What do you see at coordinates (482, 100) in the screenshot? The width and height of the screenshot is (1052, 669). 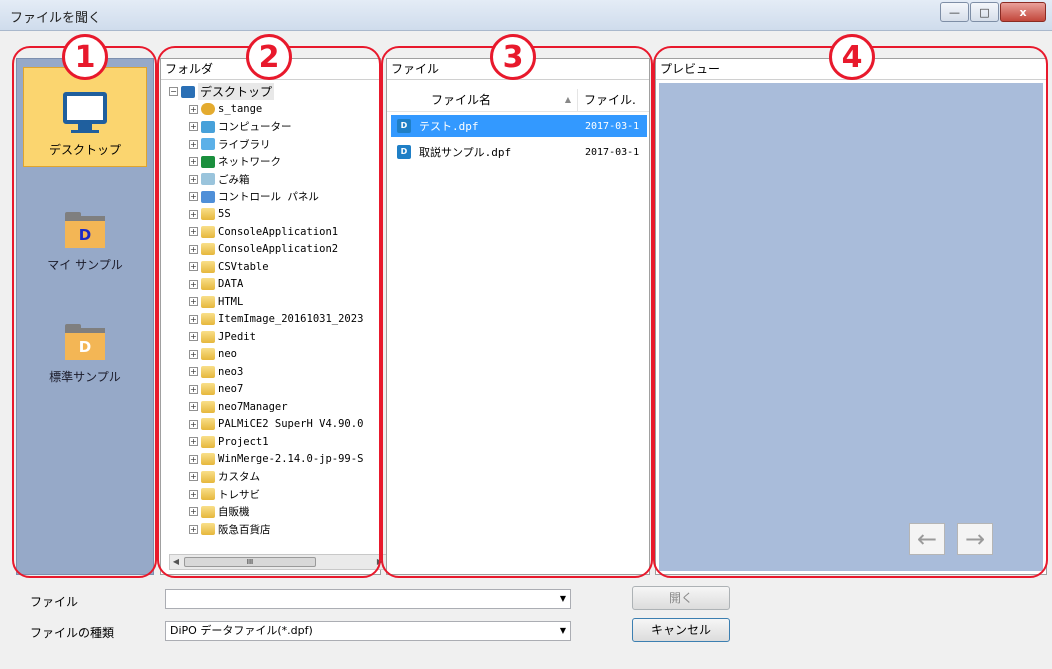 I see `column-header-name: ファイル名 ▲` at bounding box center [482, 100].